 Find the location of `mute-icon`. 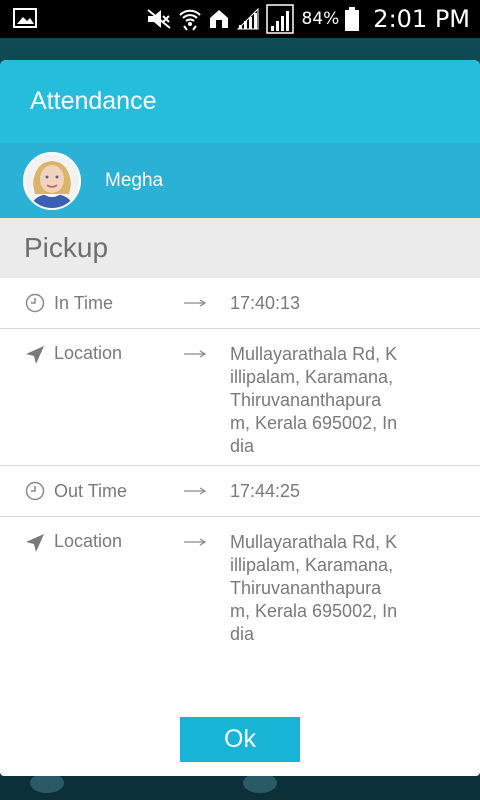

mute-icon is located at coordinates (158, 19).